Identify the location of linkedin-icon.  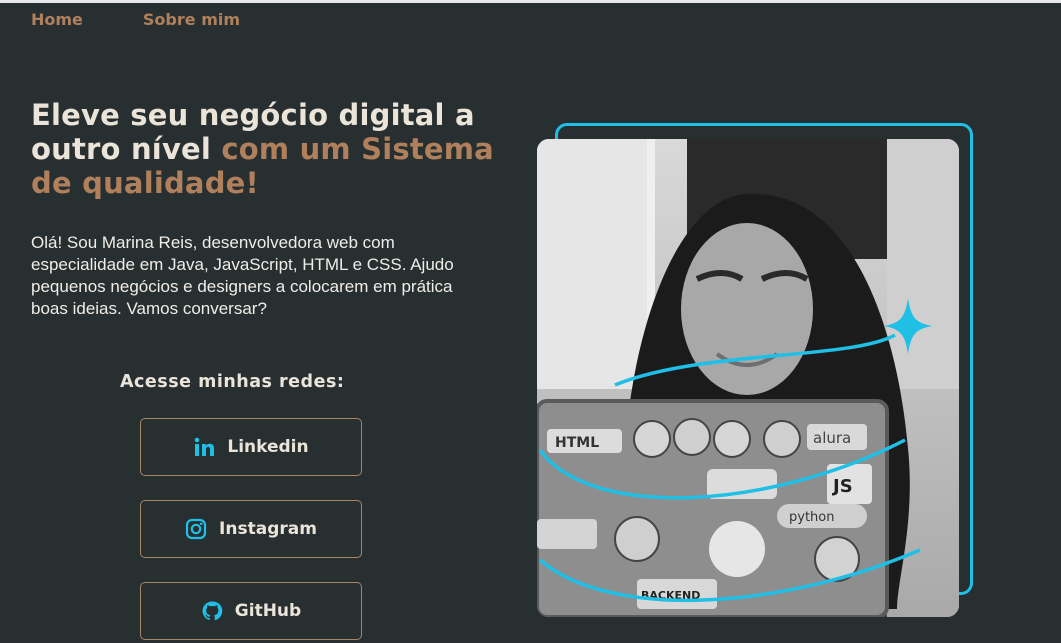
(204, 447).